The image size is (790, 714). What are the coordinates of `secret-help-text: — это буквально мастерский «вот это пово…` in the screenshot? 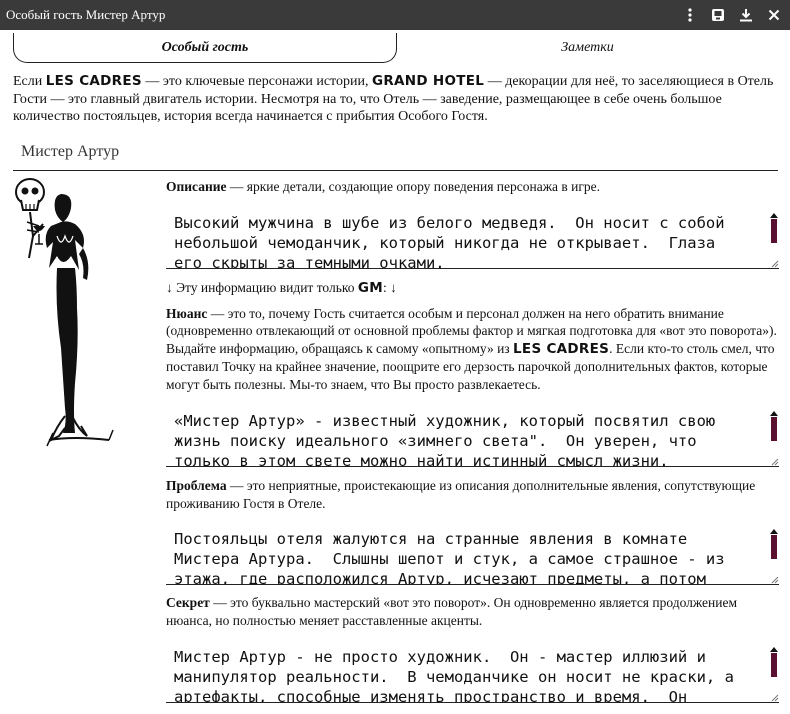 It's located at (452, 611).